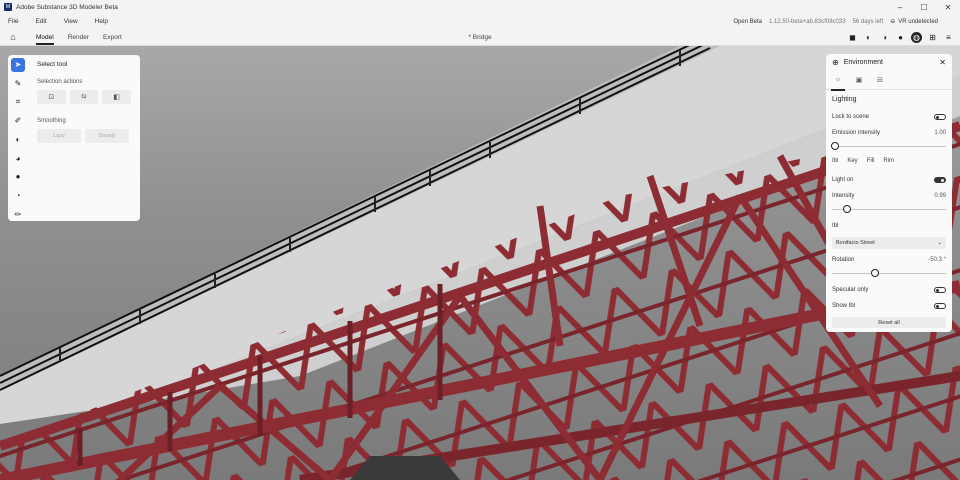 The width and height of the screenshot is (960, 480). What do you see at coordinates (18, 121) in the screenshot?
I see `paint-tool-icon: ✐` at bounding box center [18, 121].